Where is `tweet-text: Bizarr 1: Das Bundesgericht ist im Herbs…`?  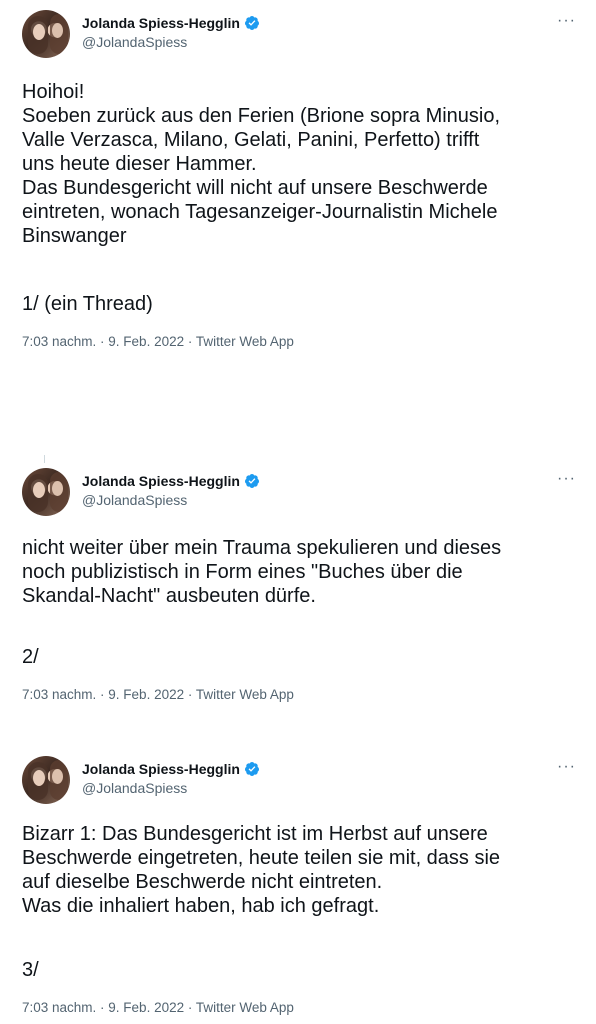 tweet-text: Bizarr 1: Das Bundesgericht ist im Herbs… is located at coordinates (261, 870).